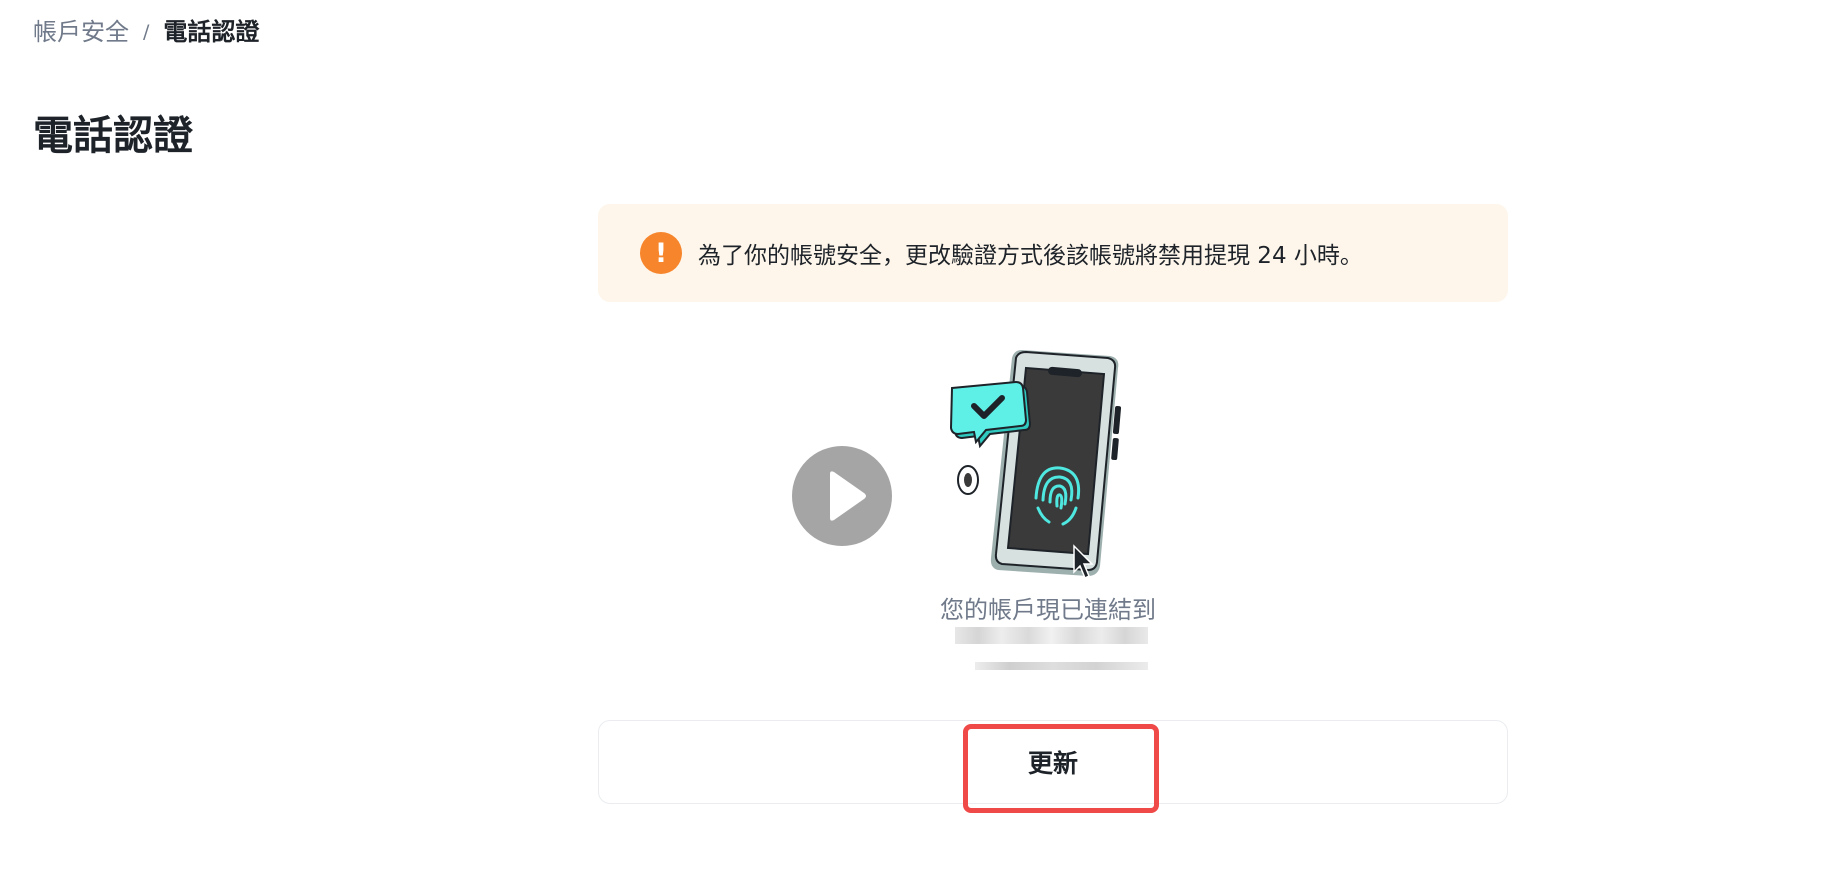  What do you see at coordinates (113, 136) in the screenshot?
I see `page-title: 電話認證` at bounding box center [113, 136].